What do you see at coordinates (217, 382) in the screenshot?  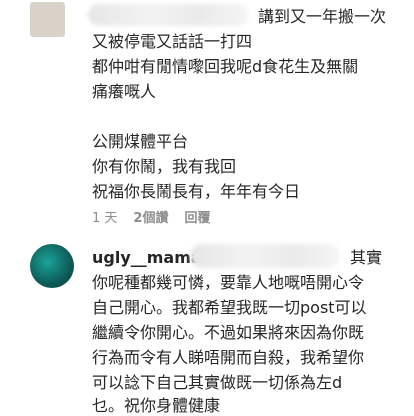 I see `comment-line: 可以諗下自己其實做既一切係為左d` at bounding box center [217, 382].